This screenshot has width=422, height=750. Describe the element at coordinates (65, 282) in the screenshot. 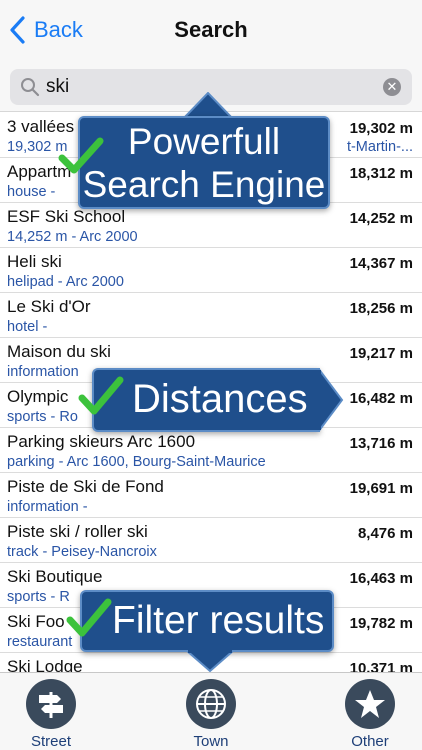

I see `result-subtitle: helipad - Arc 2000` at that location.